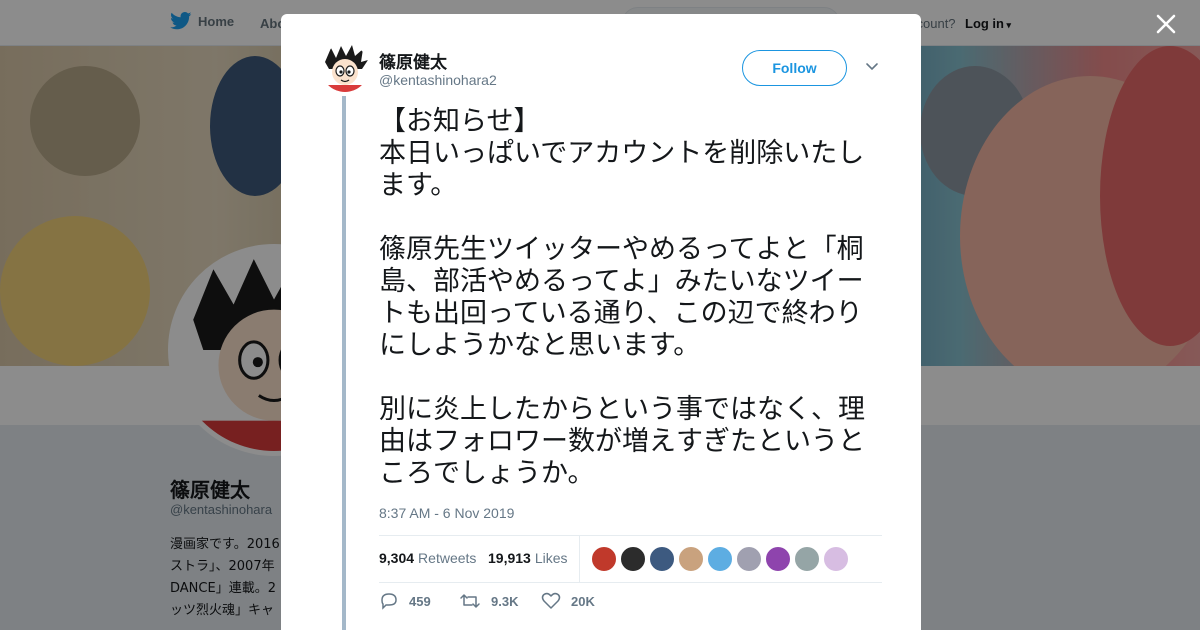 Image resolution: width=1200 pixels, height=630 pixels. I want to click on author-avatar-illustration, so click(345, 68).